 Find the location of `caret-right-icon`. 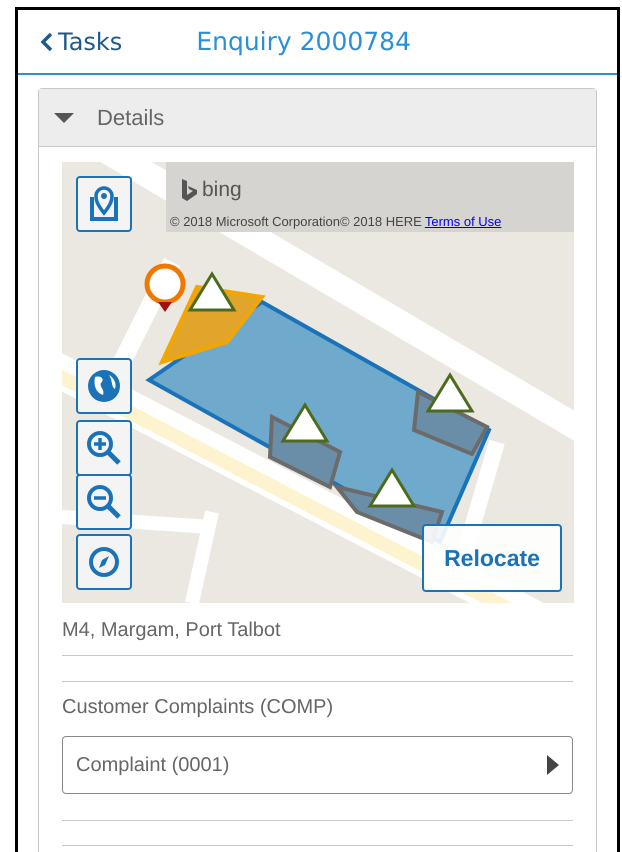

caret-right-icon is located at coordinates (553, 765).